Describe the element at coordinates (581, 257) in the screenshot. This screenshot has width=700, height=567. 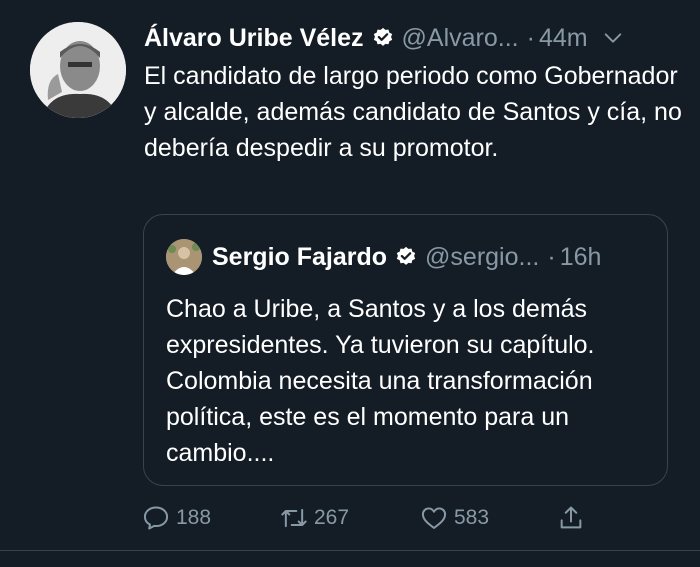
I see `quoted-tweet-timestamp: 16h` at that location.